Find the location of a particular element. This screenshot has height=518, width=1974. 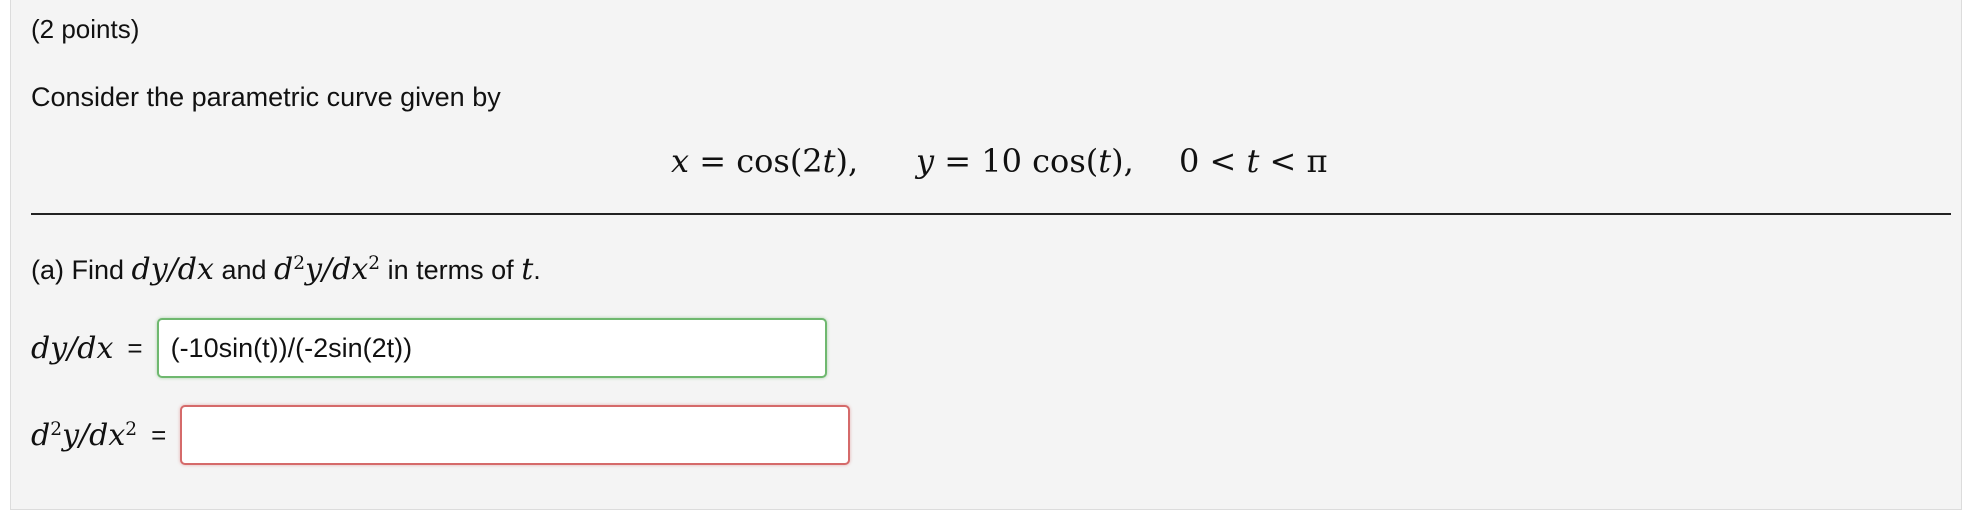

eq-x-lhs: x is located at coordinates (680, 161).